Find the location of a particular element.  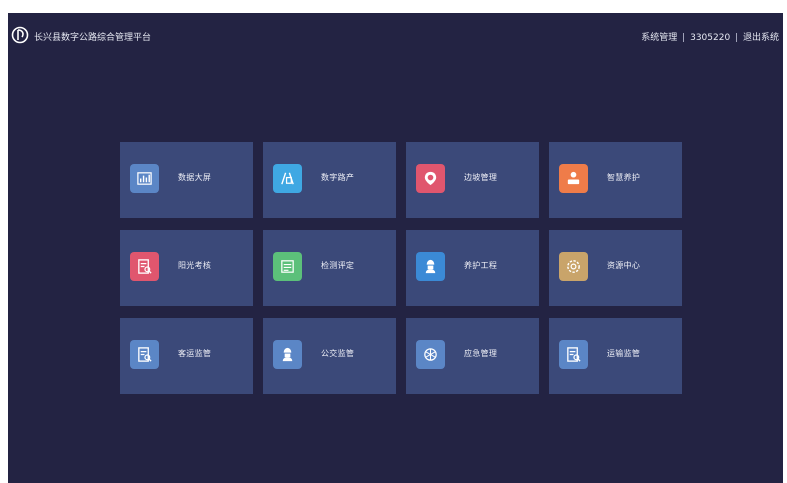

user-id: 3305220 is located at coordinates (710, 38).